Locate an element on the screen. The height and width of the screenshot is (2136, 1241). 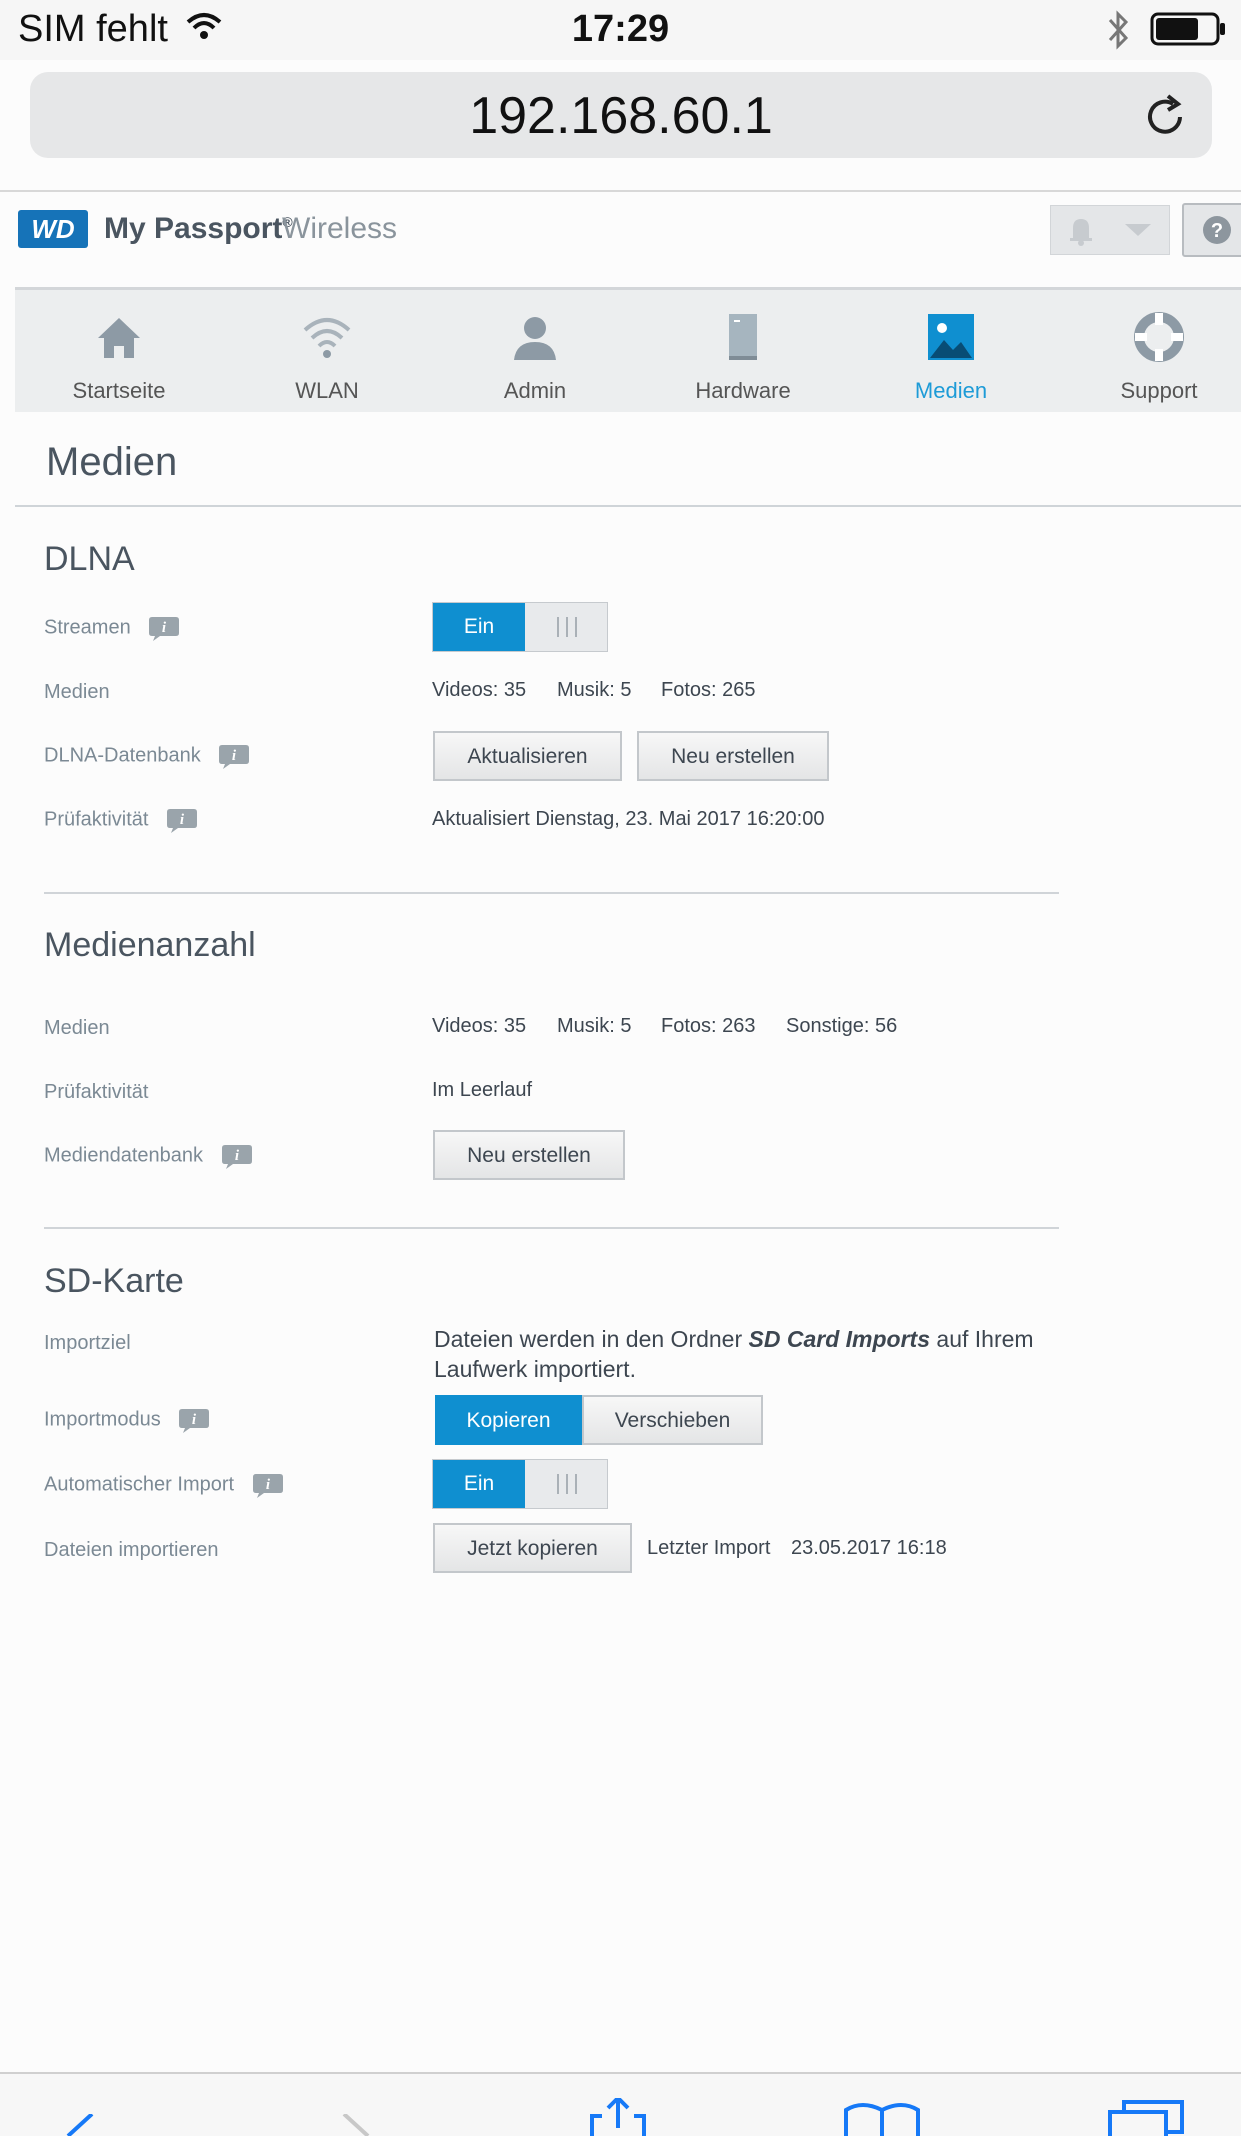
import-files-label: Dateien importieren is located at coordinates (131, 1550).